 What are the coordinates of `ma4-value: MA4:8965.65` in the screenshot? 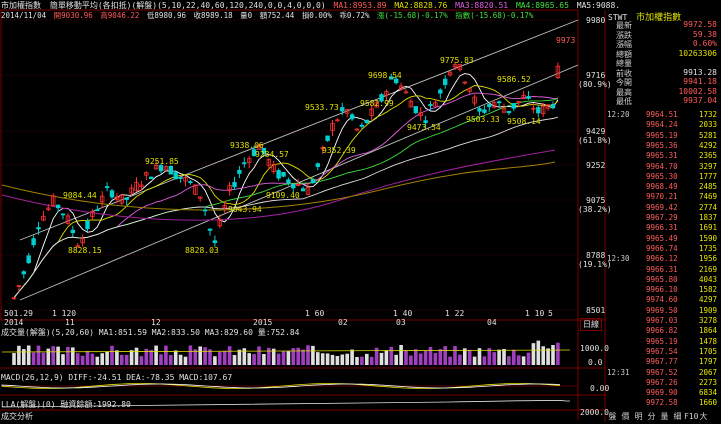 It's located at (542, 5).